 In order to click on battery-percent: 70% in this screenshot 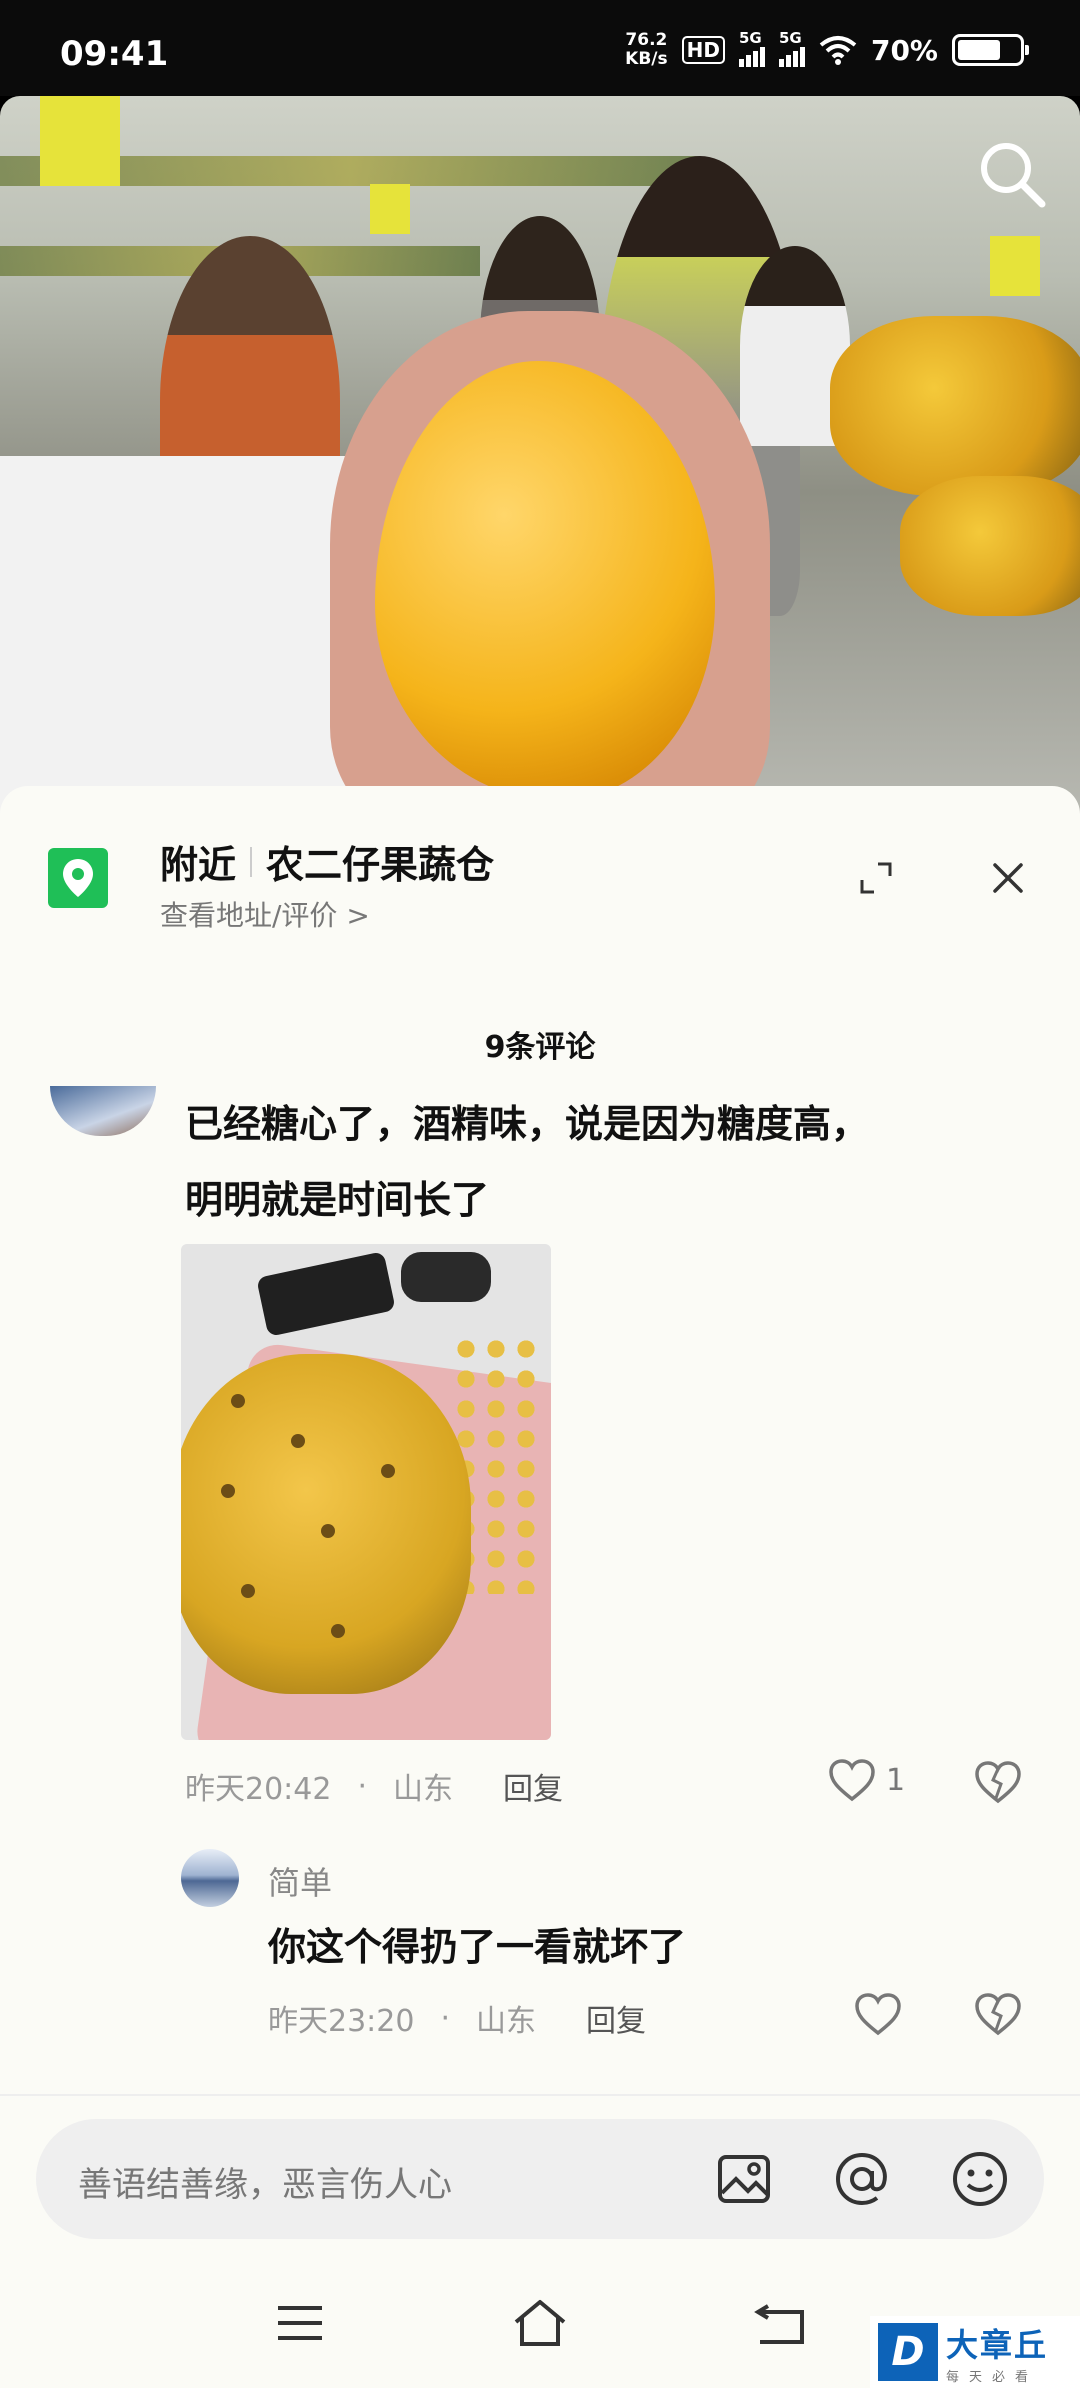, I will do `click(904, 50)`.